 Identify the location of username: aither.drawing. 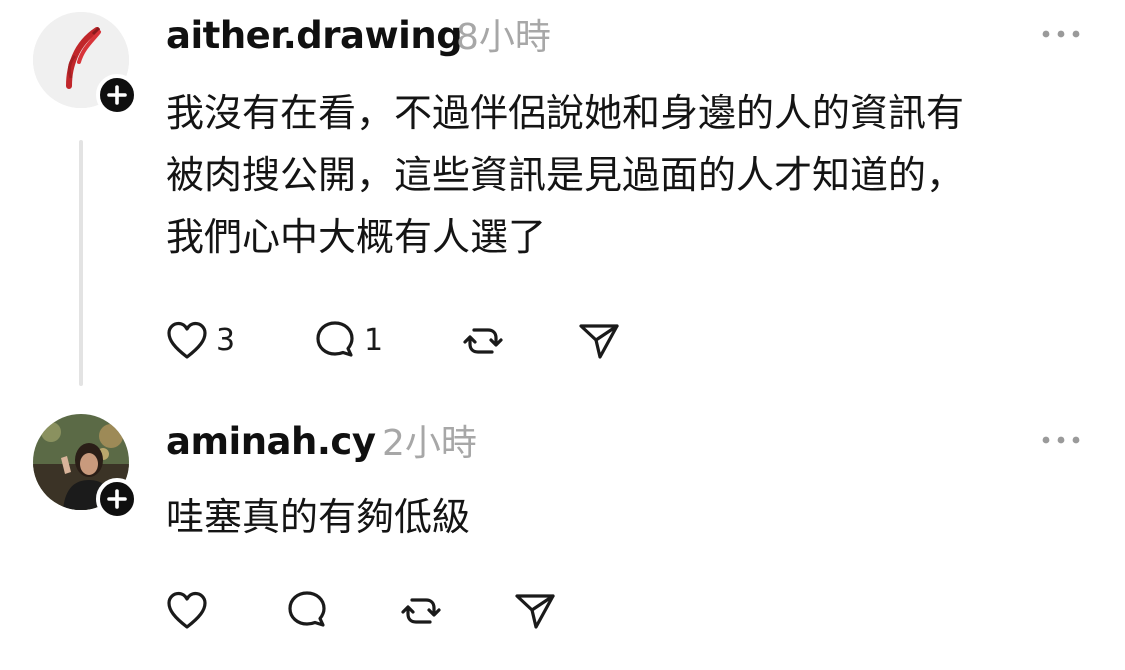
(314, 36).